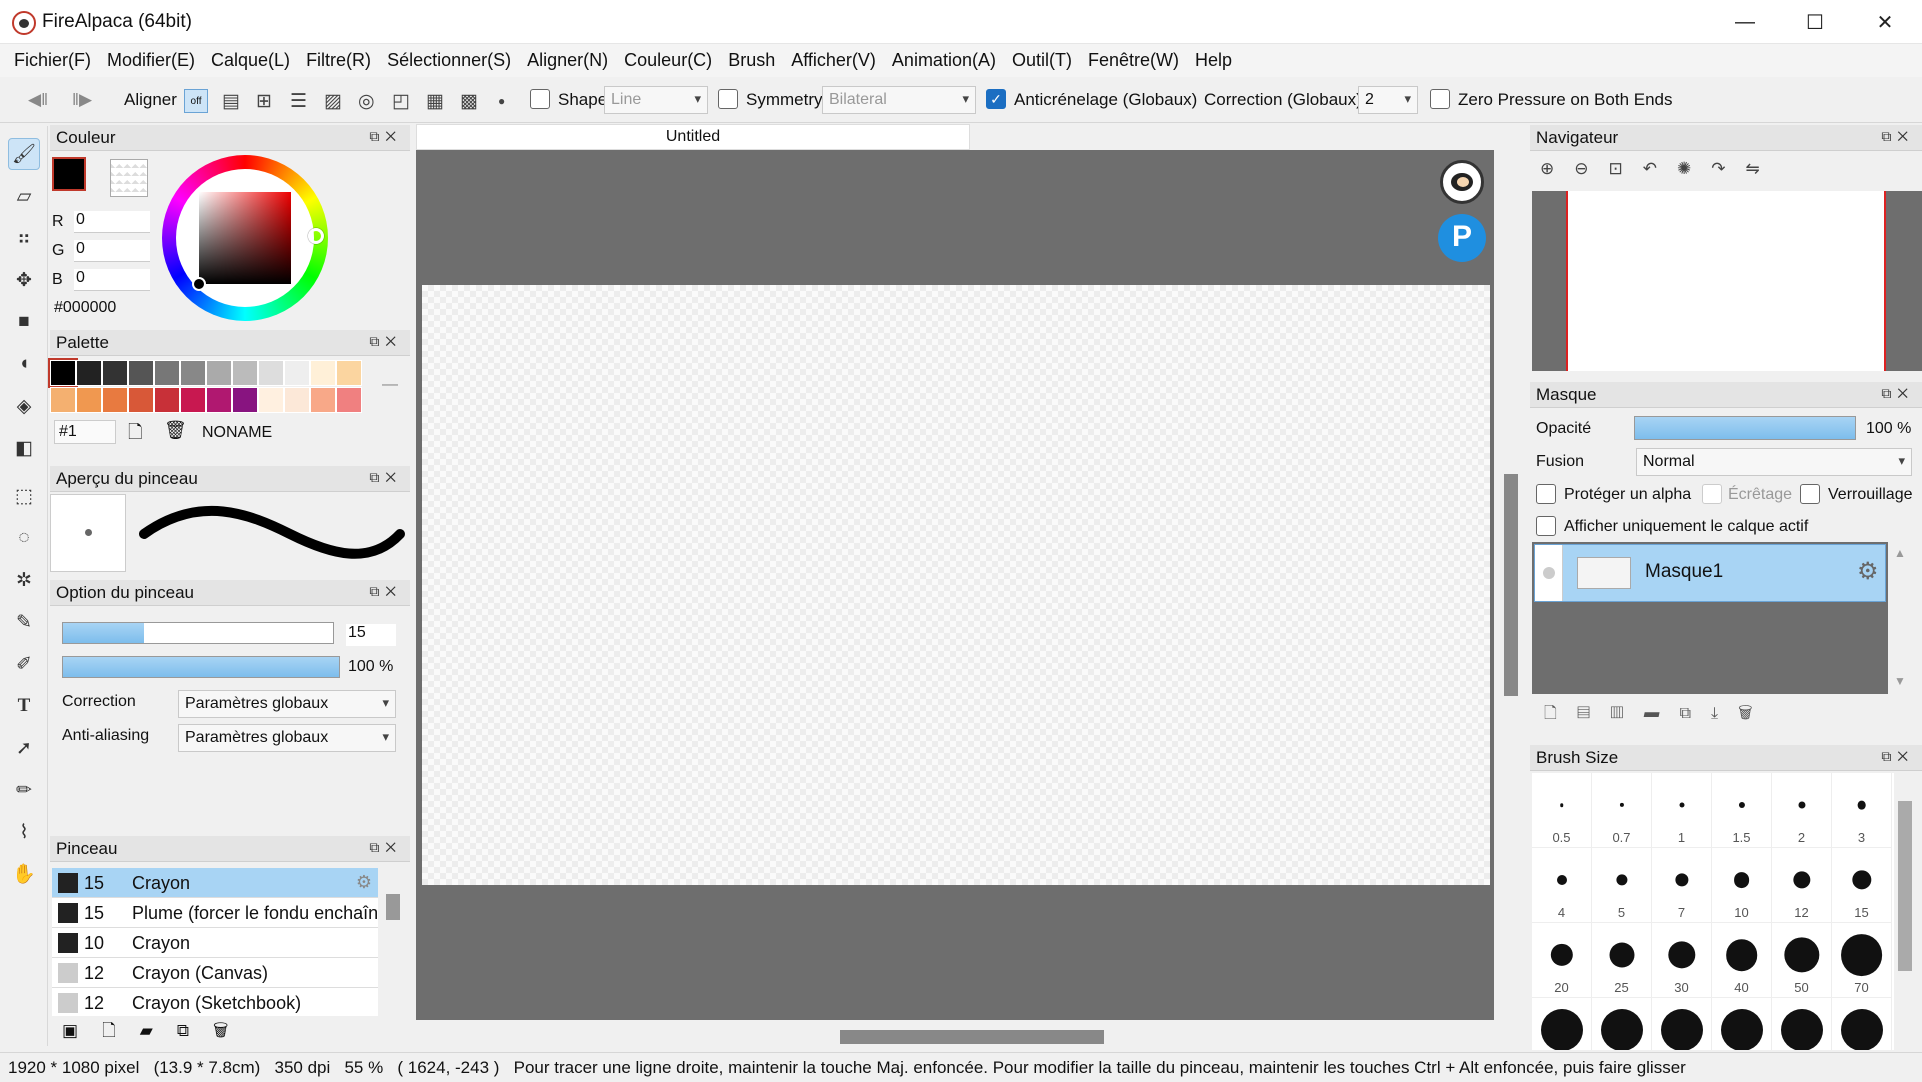  Describe the element at coordinates (1622, 960) in the screenshot. I see `brush-size-cell: 25` at that location.